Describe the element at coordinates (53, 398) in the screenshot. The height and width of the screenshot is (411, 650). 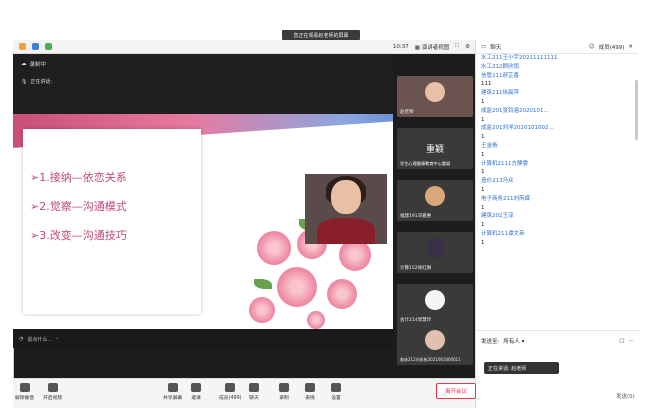
I see `toolbar-label: 开启视频` at that location.